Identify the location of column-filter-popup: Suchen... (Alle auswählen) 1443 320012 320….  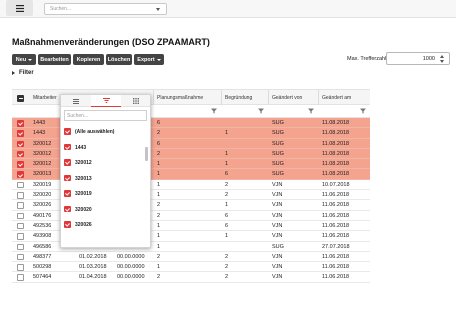
(105, 171).